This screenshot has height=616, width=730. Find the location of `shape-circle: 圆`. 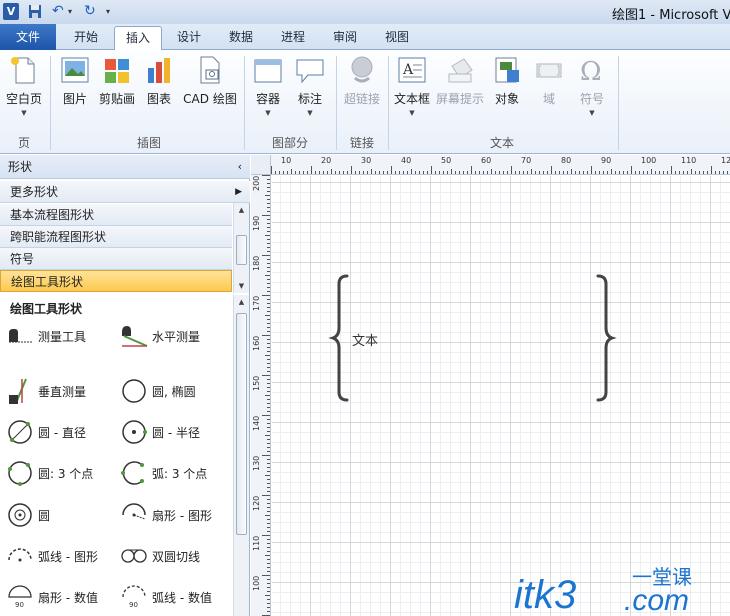

shape-circle: 圆 is located at coordinates (28, 515).